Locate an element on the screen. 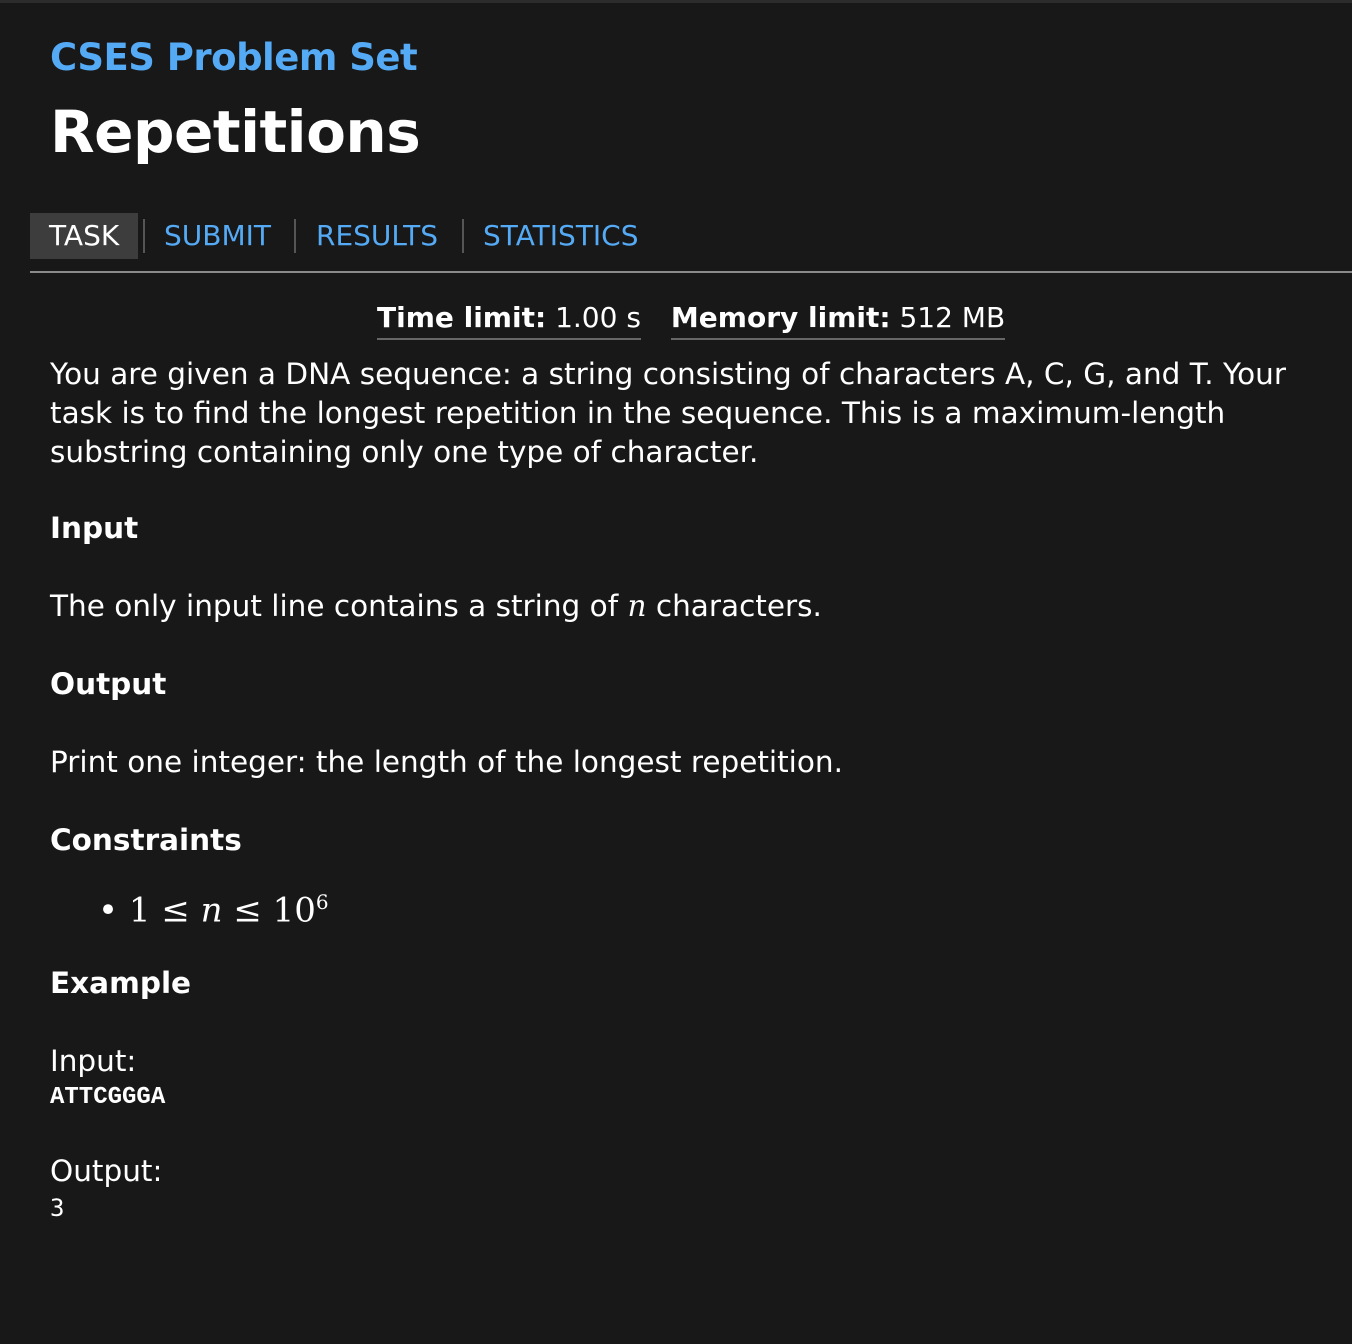 The width and height of the screenshot is (1352, 1344). time-limit: Time limit: 1.00 s is located at coordinates (509, 320).